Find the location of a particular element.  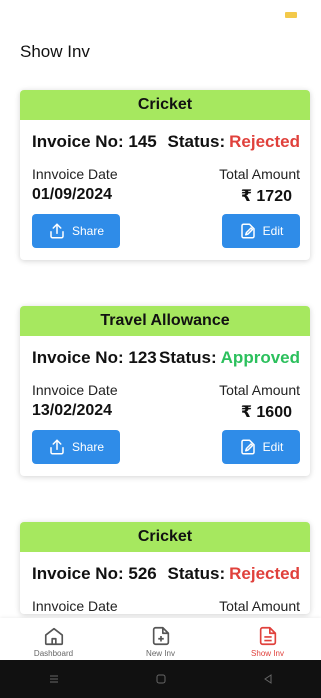

invoice-number: Invoice No: 145 is located at coordinates (94, 142).